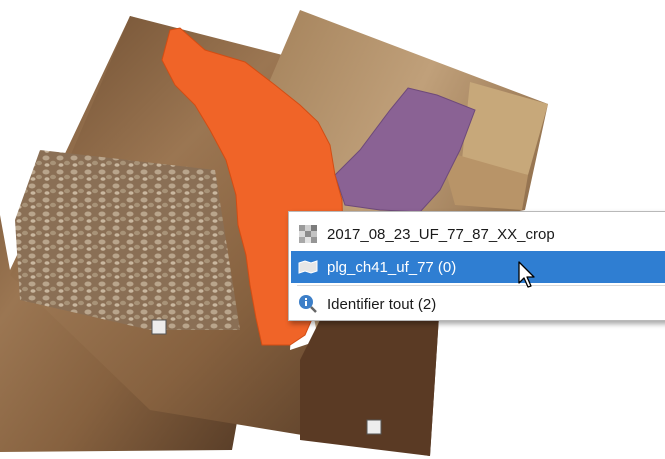 This screenshot has height=459, width=665. I want to click on menu-item-label: 2017_08_23_UF_77_87_XX_crop, so click(441, 234).